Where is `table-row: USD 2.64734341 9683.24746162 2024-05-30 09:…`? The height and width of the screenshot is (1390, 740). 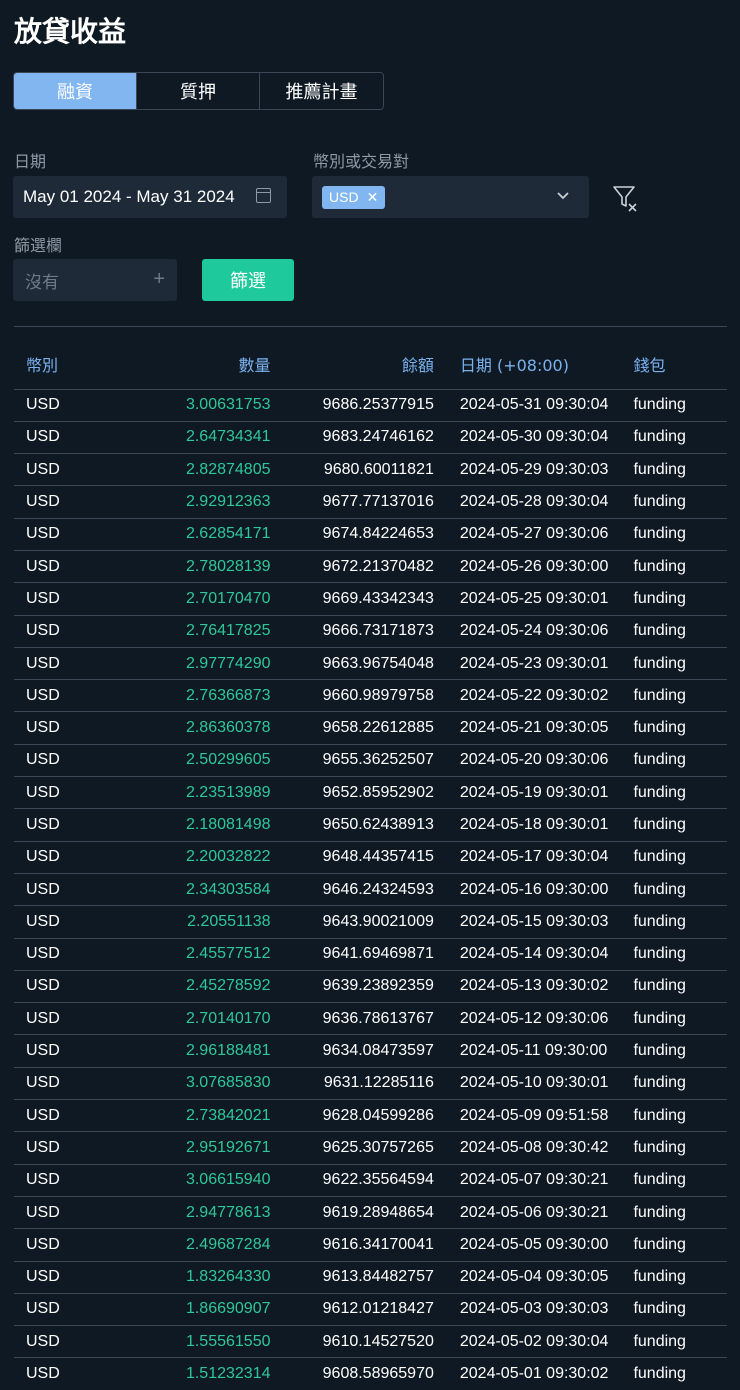 table-row: USD 2.64734341 9683.24746162 2024-05-30 09:… is located at coordinates (370, 438).